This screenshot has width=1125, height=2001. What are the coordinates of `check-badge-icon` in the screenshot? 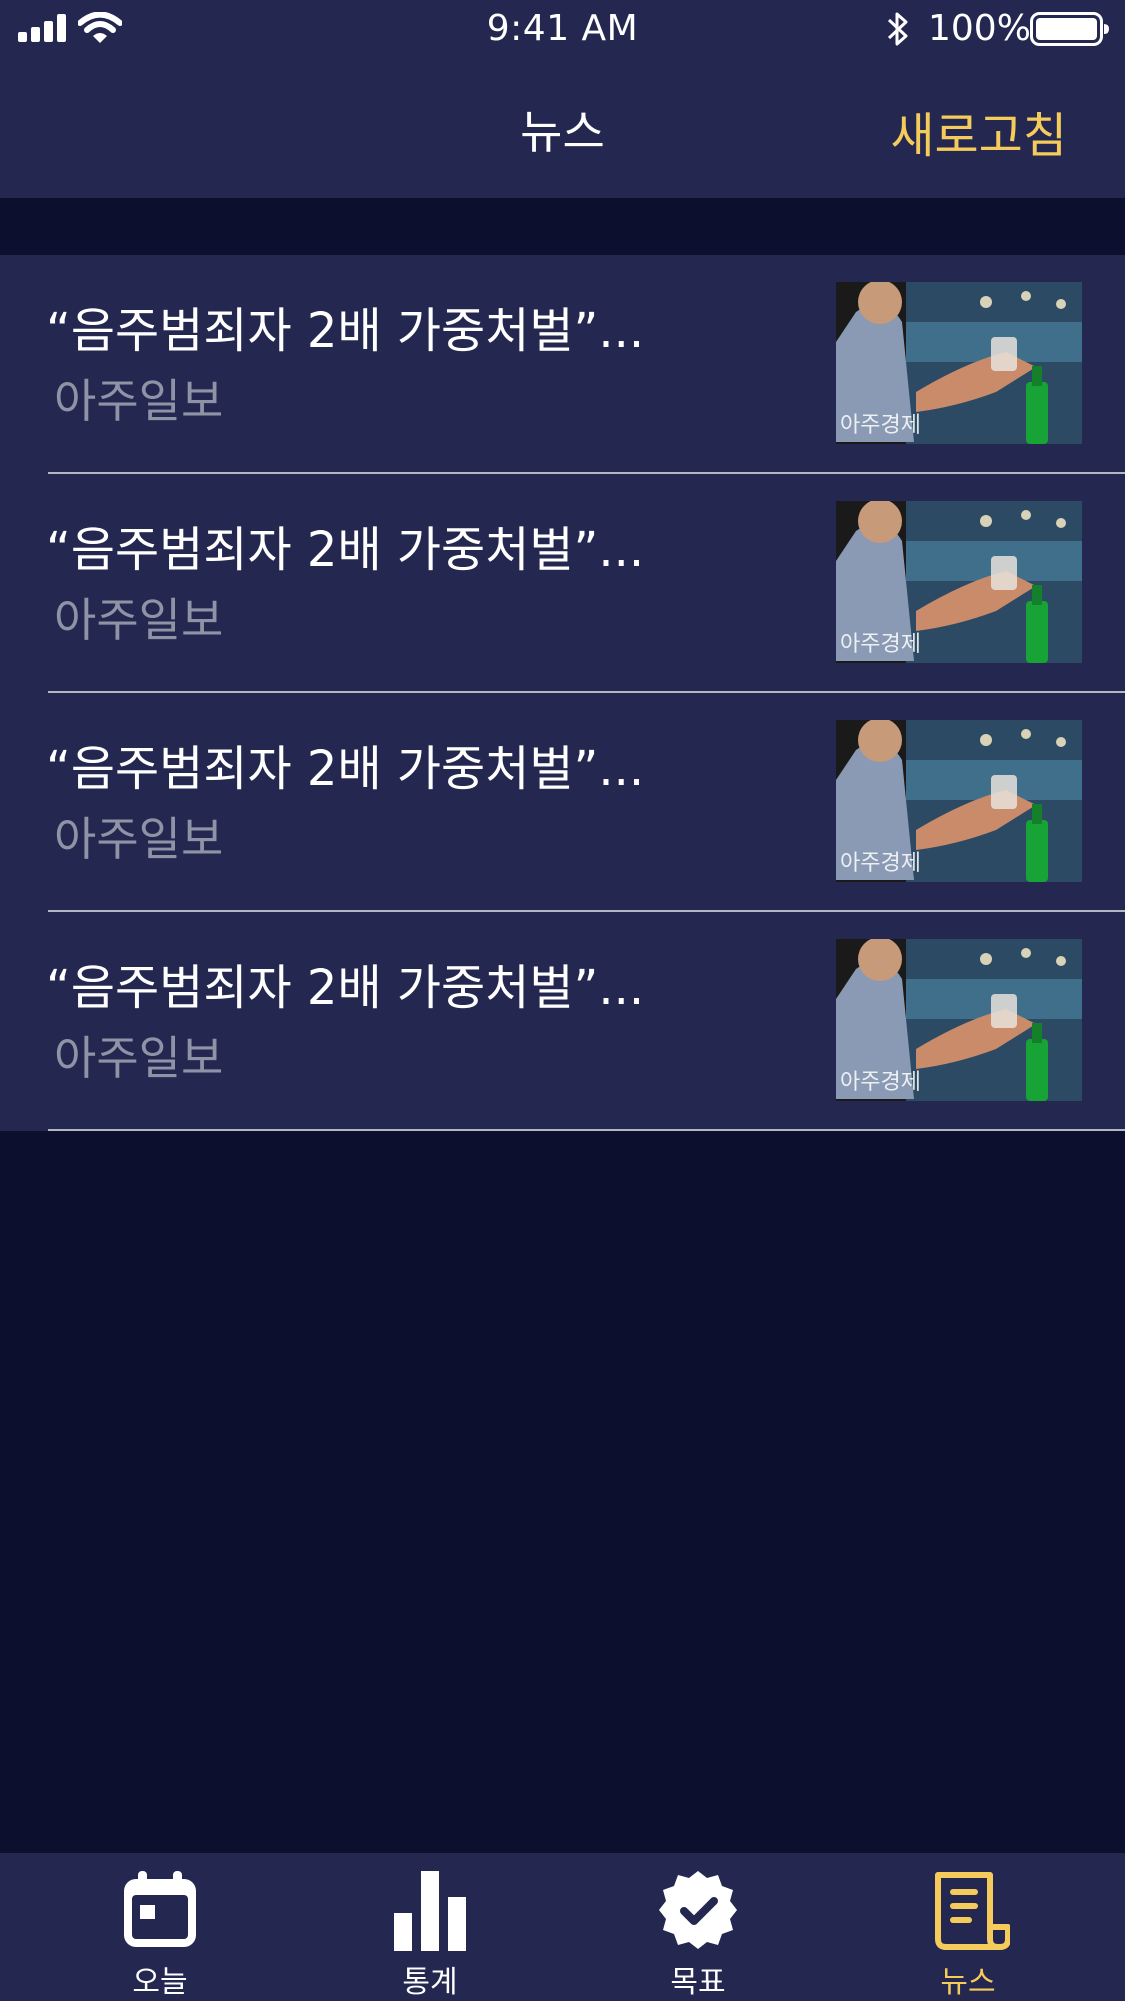 It's located at (698, 1910).